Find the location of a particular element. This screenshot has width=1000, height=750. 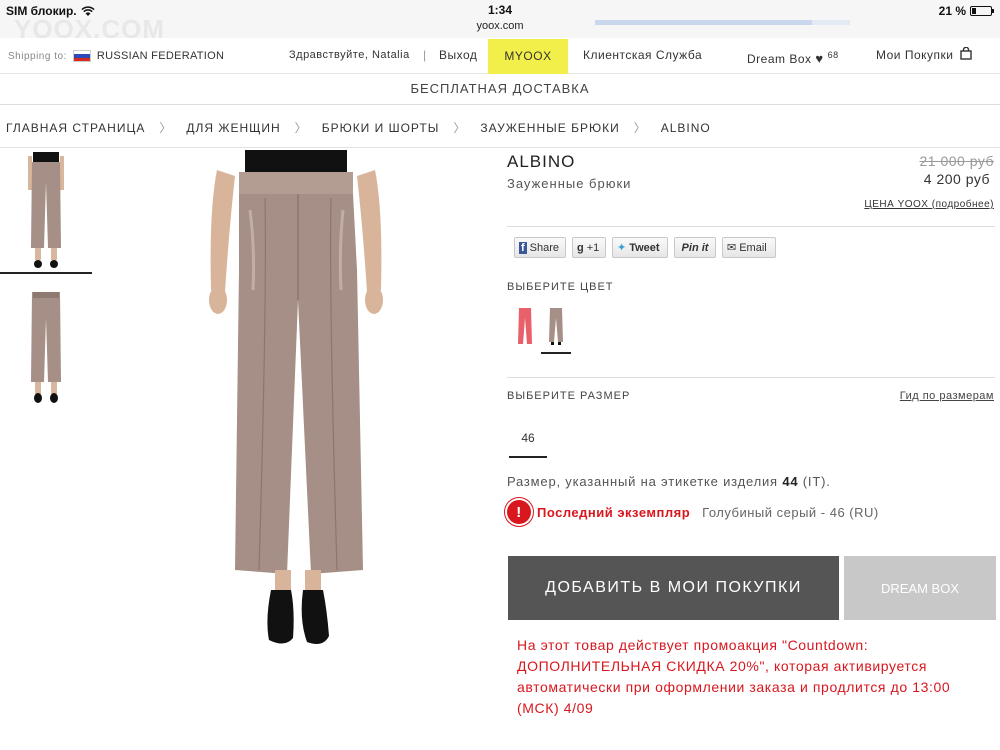

product-main-image is located at coordinates (297, 400).